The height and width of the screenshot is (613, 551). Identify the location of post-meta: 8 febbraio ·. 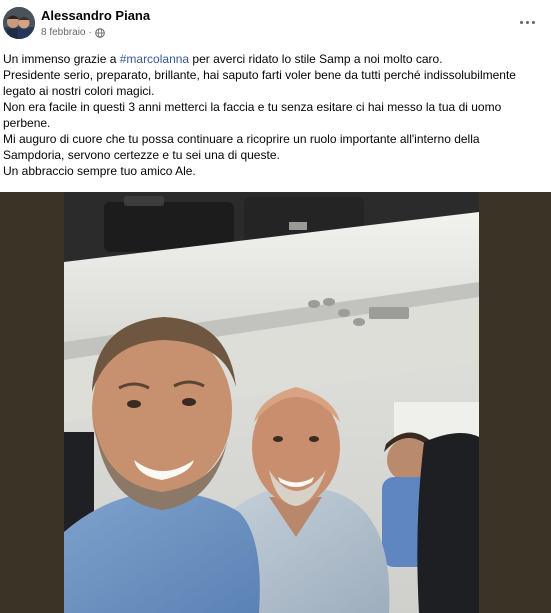
(73, 32).